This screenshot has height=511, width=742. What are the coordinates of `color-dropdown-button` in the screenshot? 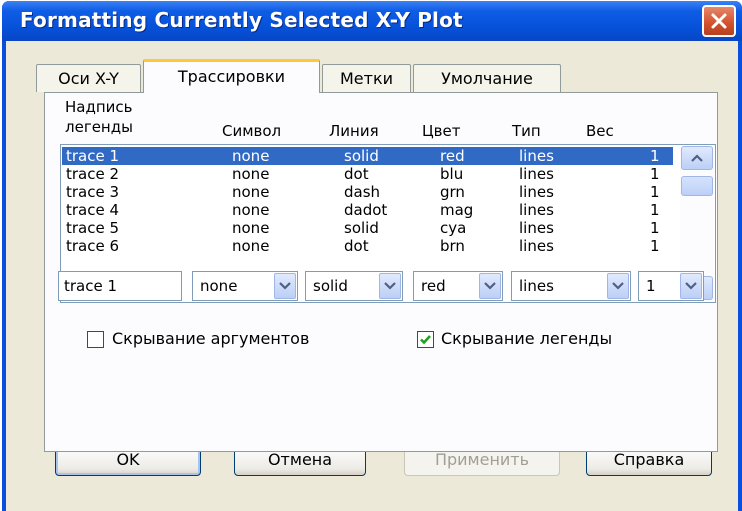 It's located at (490, 286).